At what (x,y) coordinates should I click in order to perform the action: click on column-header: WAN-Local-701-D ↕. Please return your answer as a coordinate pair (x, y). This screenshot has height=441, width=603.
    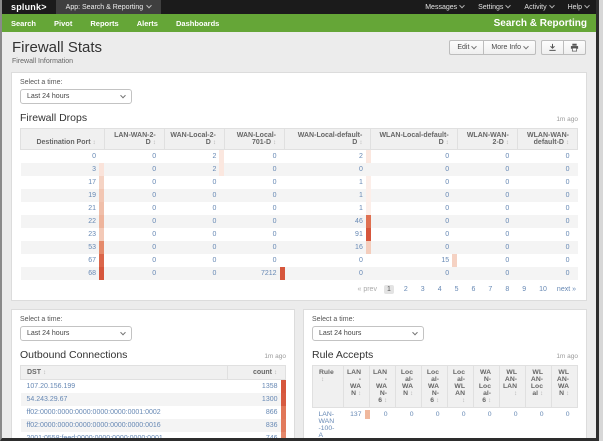
    Looking at the image, I should click on (254, 139).